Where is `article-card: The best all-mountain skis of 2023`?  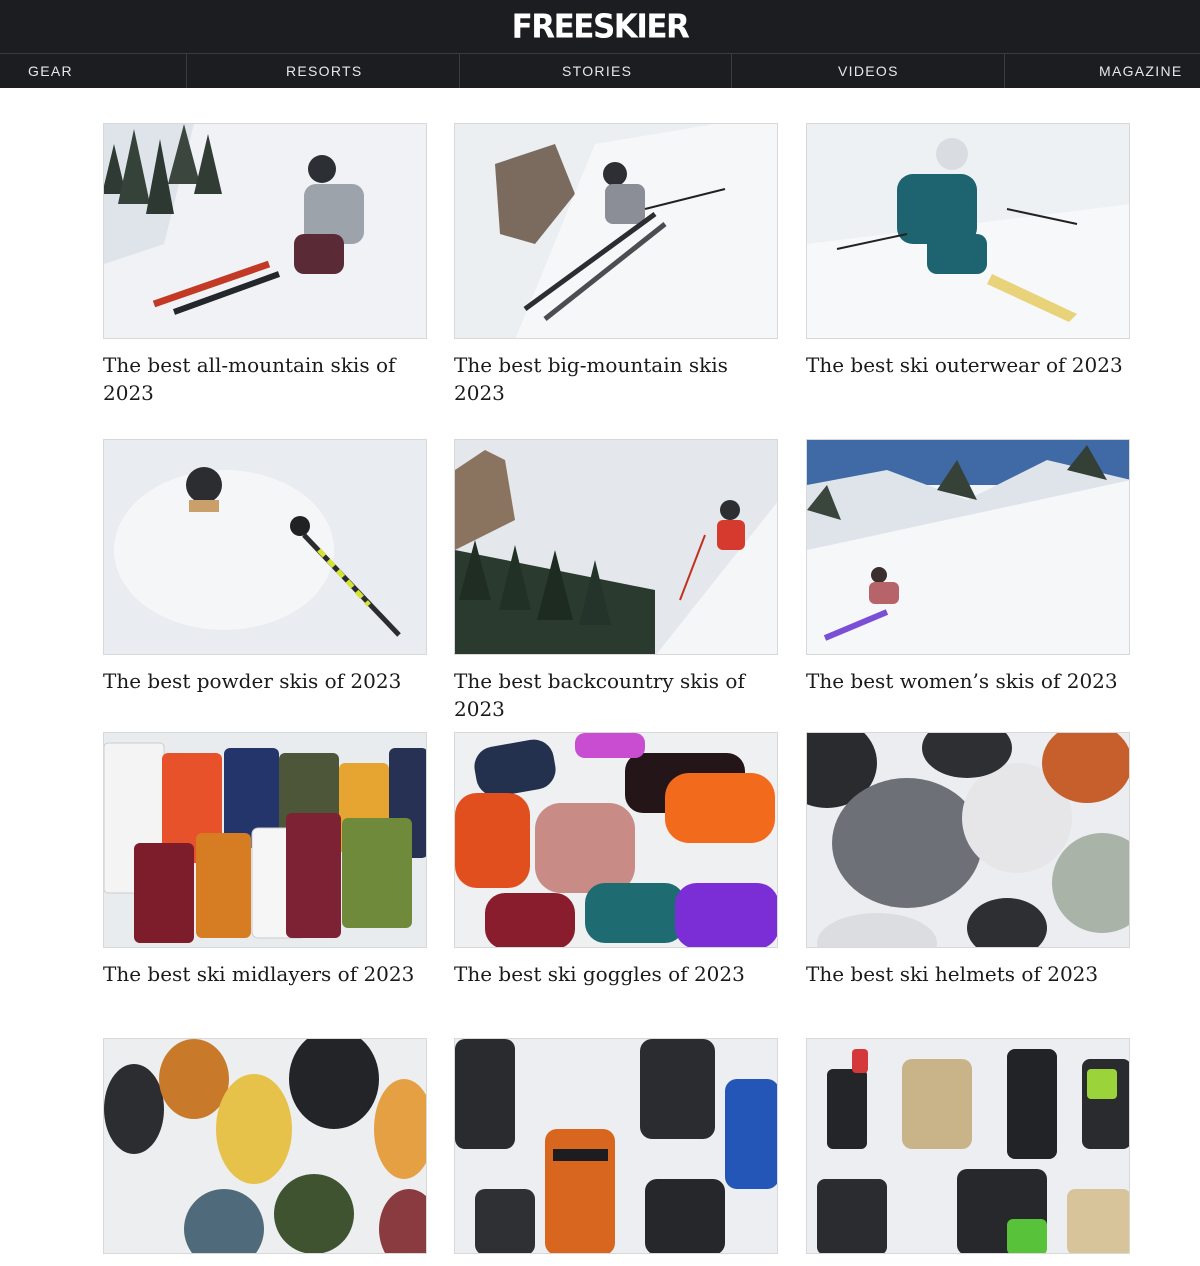
article-card: The best all-mountain skis of 2023 is located at coordinates (265, 265).